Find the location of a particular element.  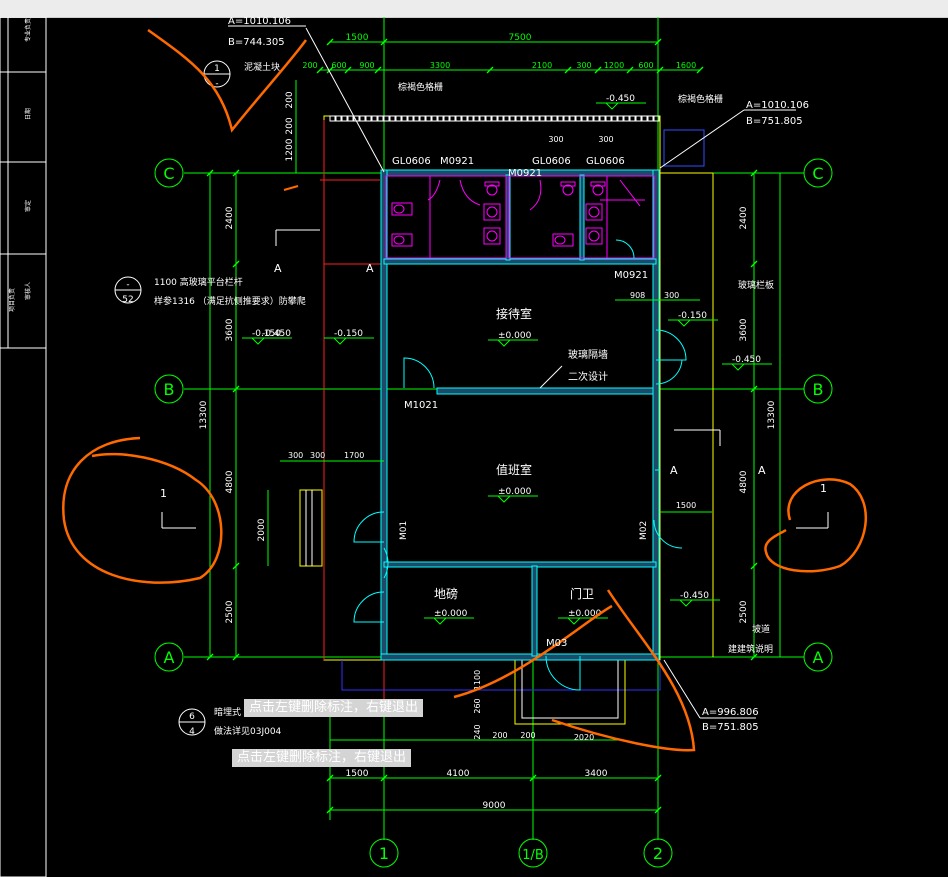

title-block-label: 专业负责 is located at coordinates (28, 30).